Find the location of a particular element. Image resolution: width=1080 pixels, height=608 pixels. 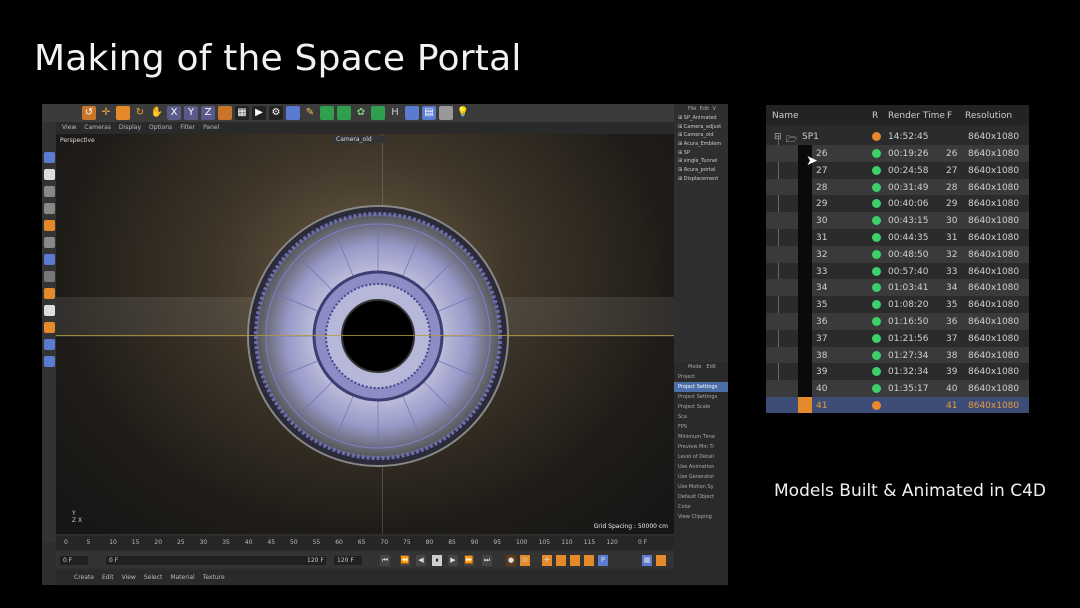

attribute-row: Color is located at coordinates (701, 507).